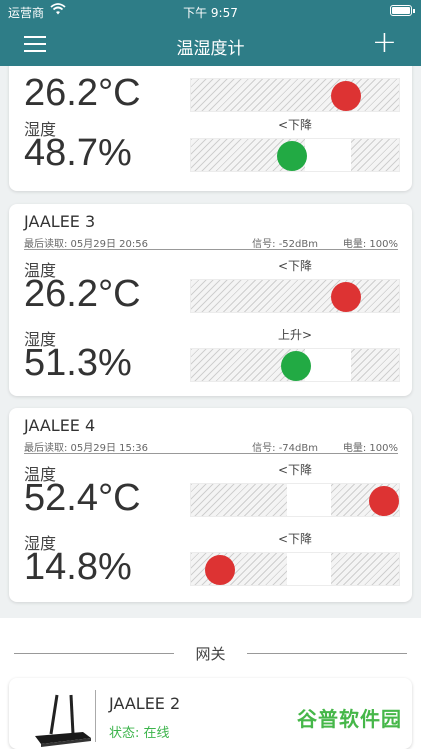  Describe the element at coordinates (285, 448) in the screenshot. I see `signal-strength: 信号: -74dBm` at that location.